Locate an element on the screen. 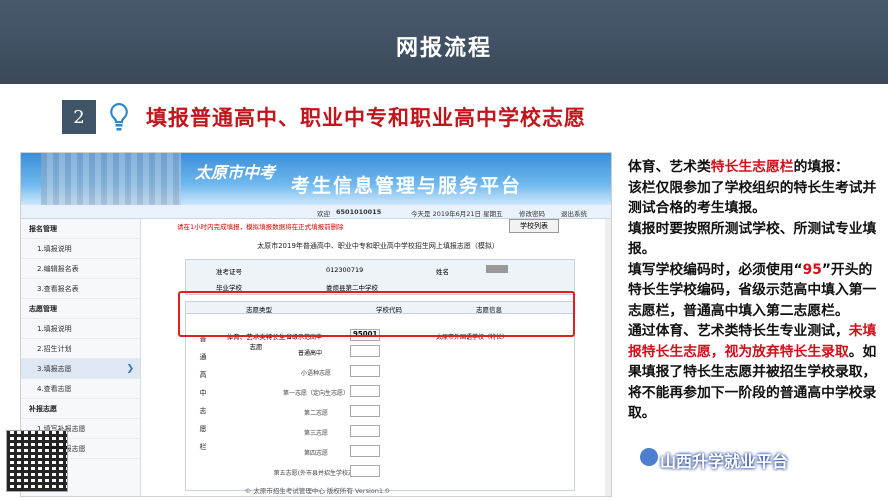  name-label: 姓名 is located at coordinates (442, 272).